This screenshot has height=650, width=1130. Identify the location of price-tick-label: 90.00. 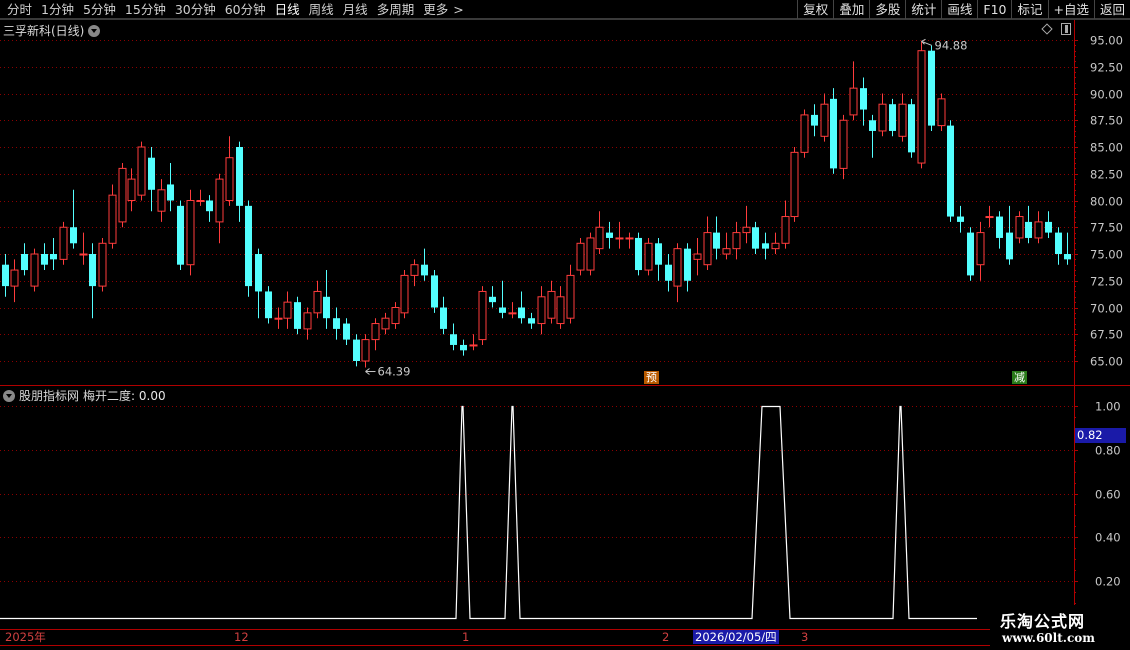
(1106, 95).